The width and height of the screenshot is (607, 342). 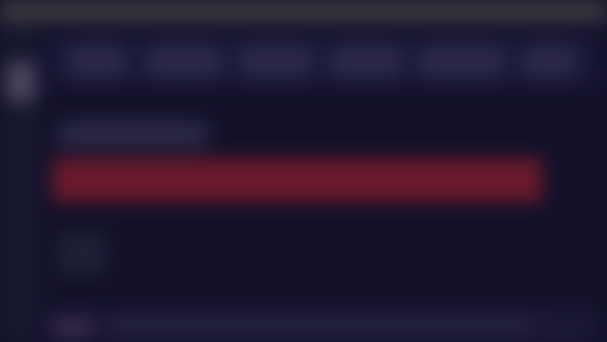 I want to click on app-icon, so click(x=21, y=82).